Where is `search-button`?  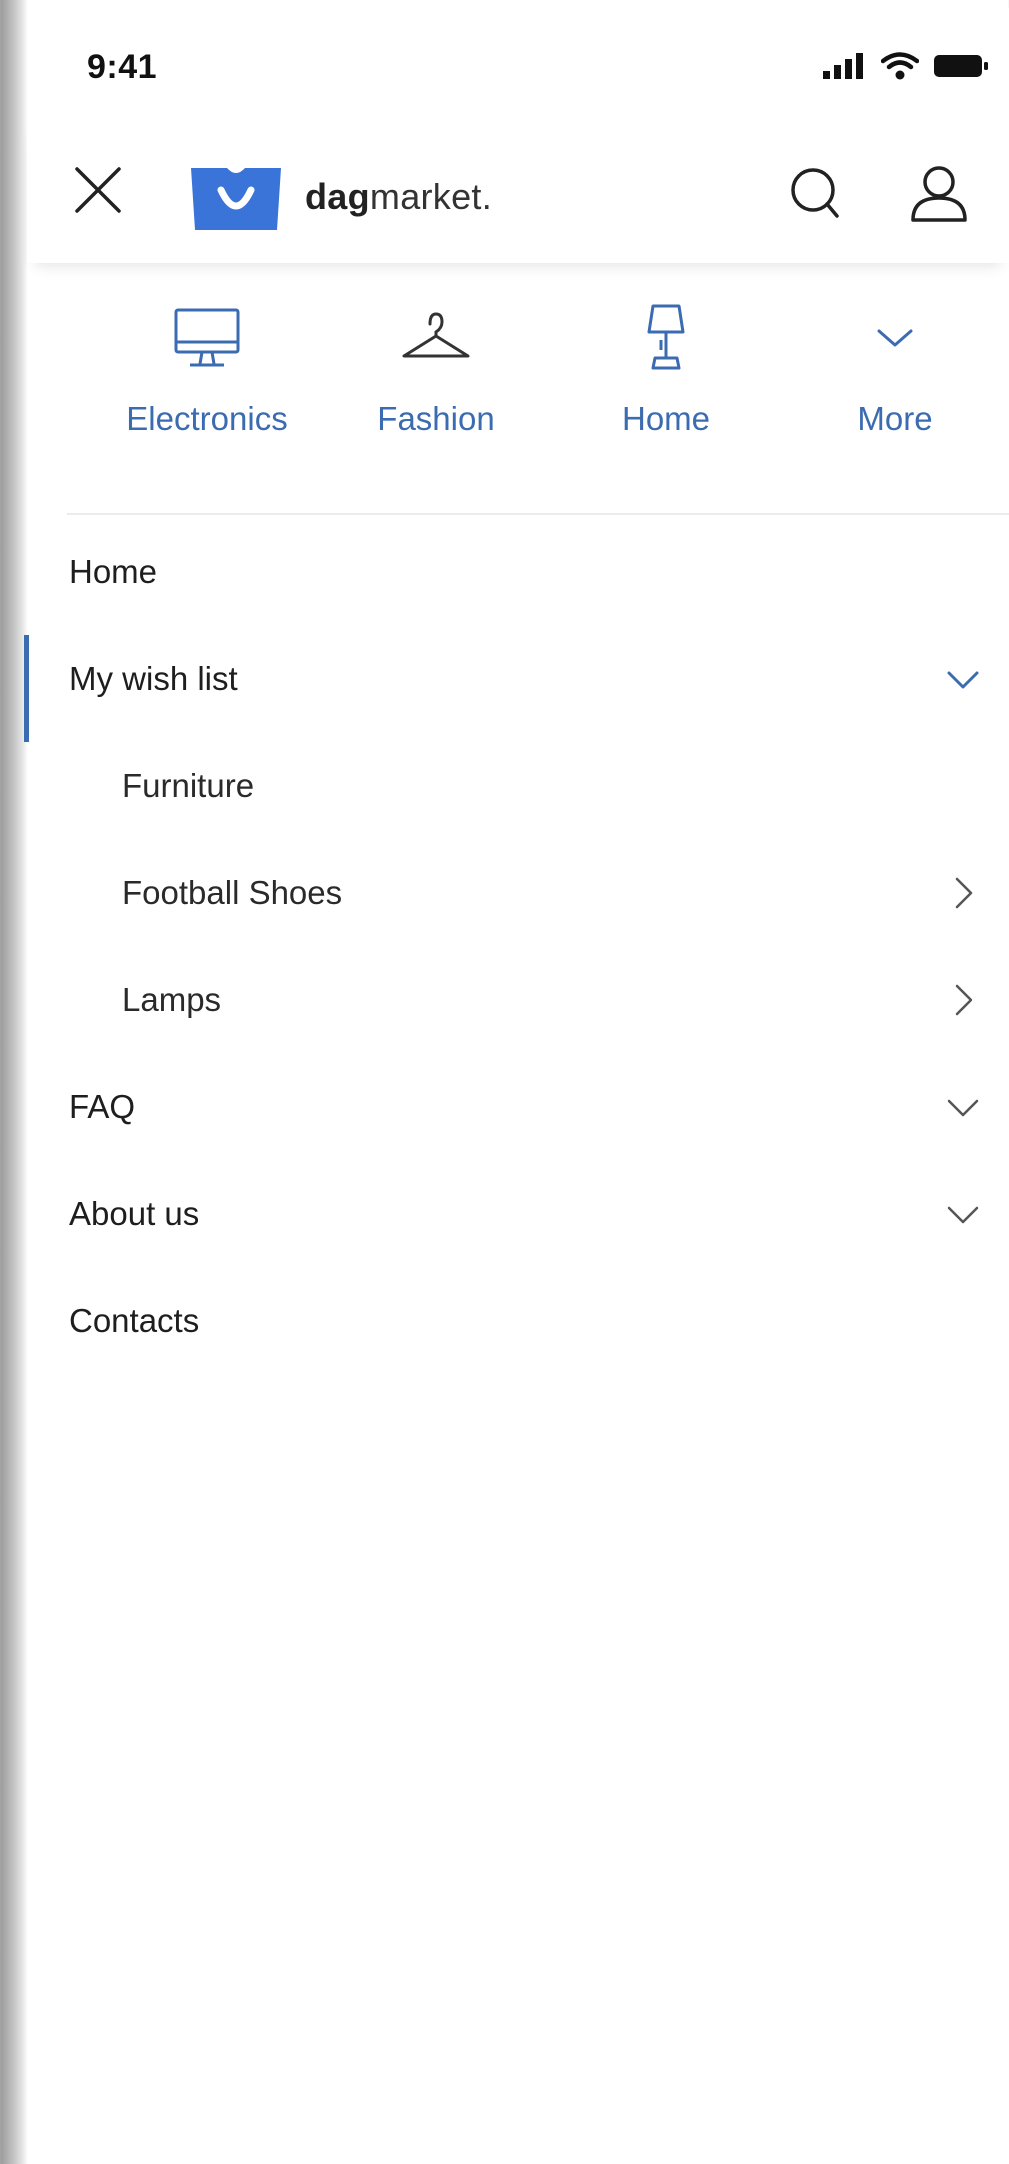
search-button is located at coordinates (817, 194).